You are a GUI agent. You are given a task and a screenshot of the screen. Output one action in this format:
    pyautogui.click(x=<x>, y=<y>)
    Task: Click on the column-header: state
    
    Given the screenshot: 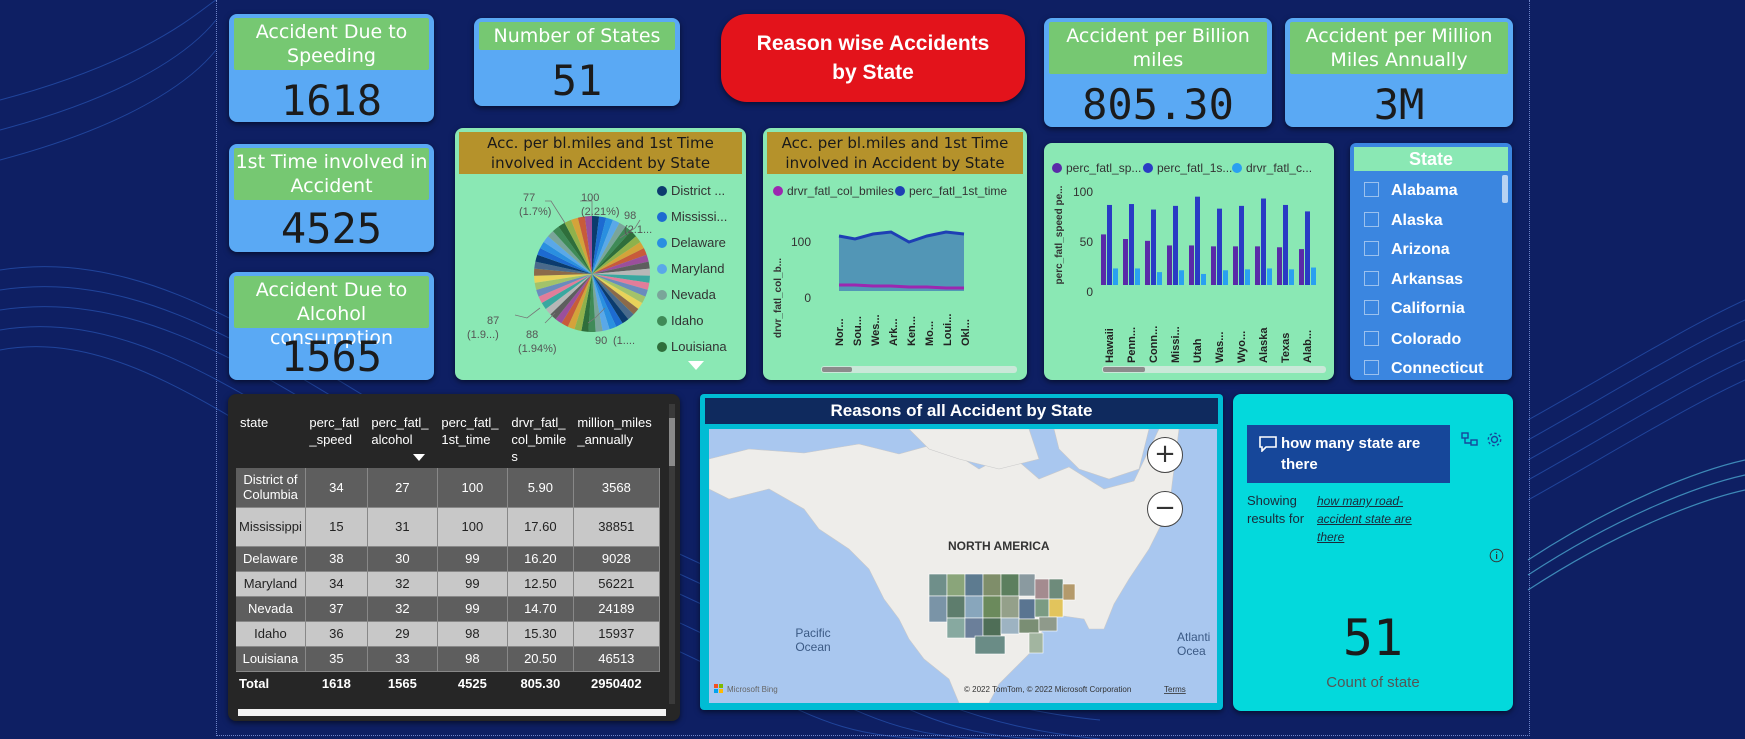 What is the action you would take?
    pyautogui.click(x=270, y=435)
    